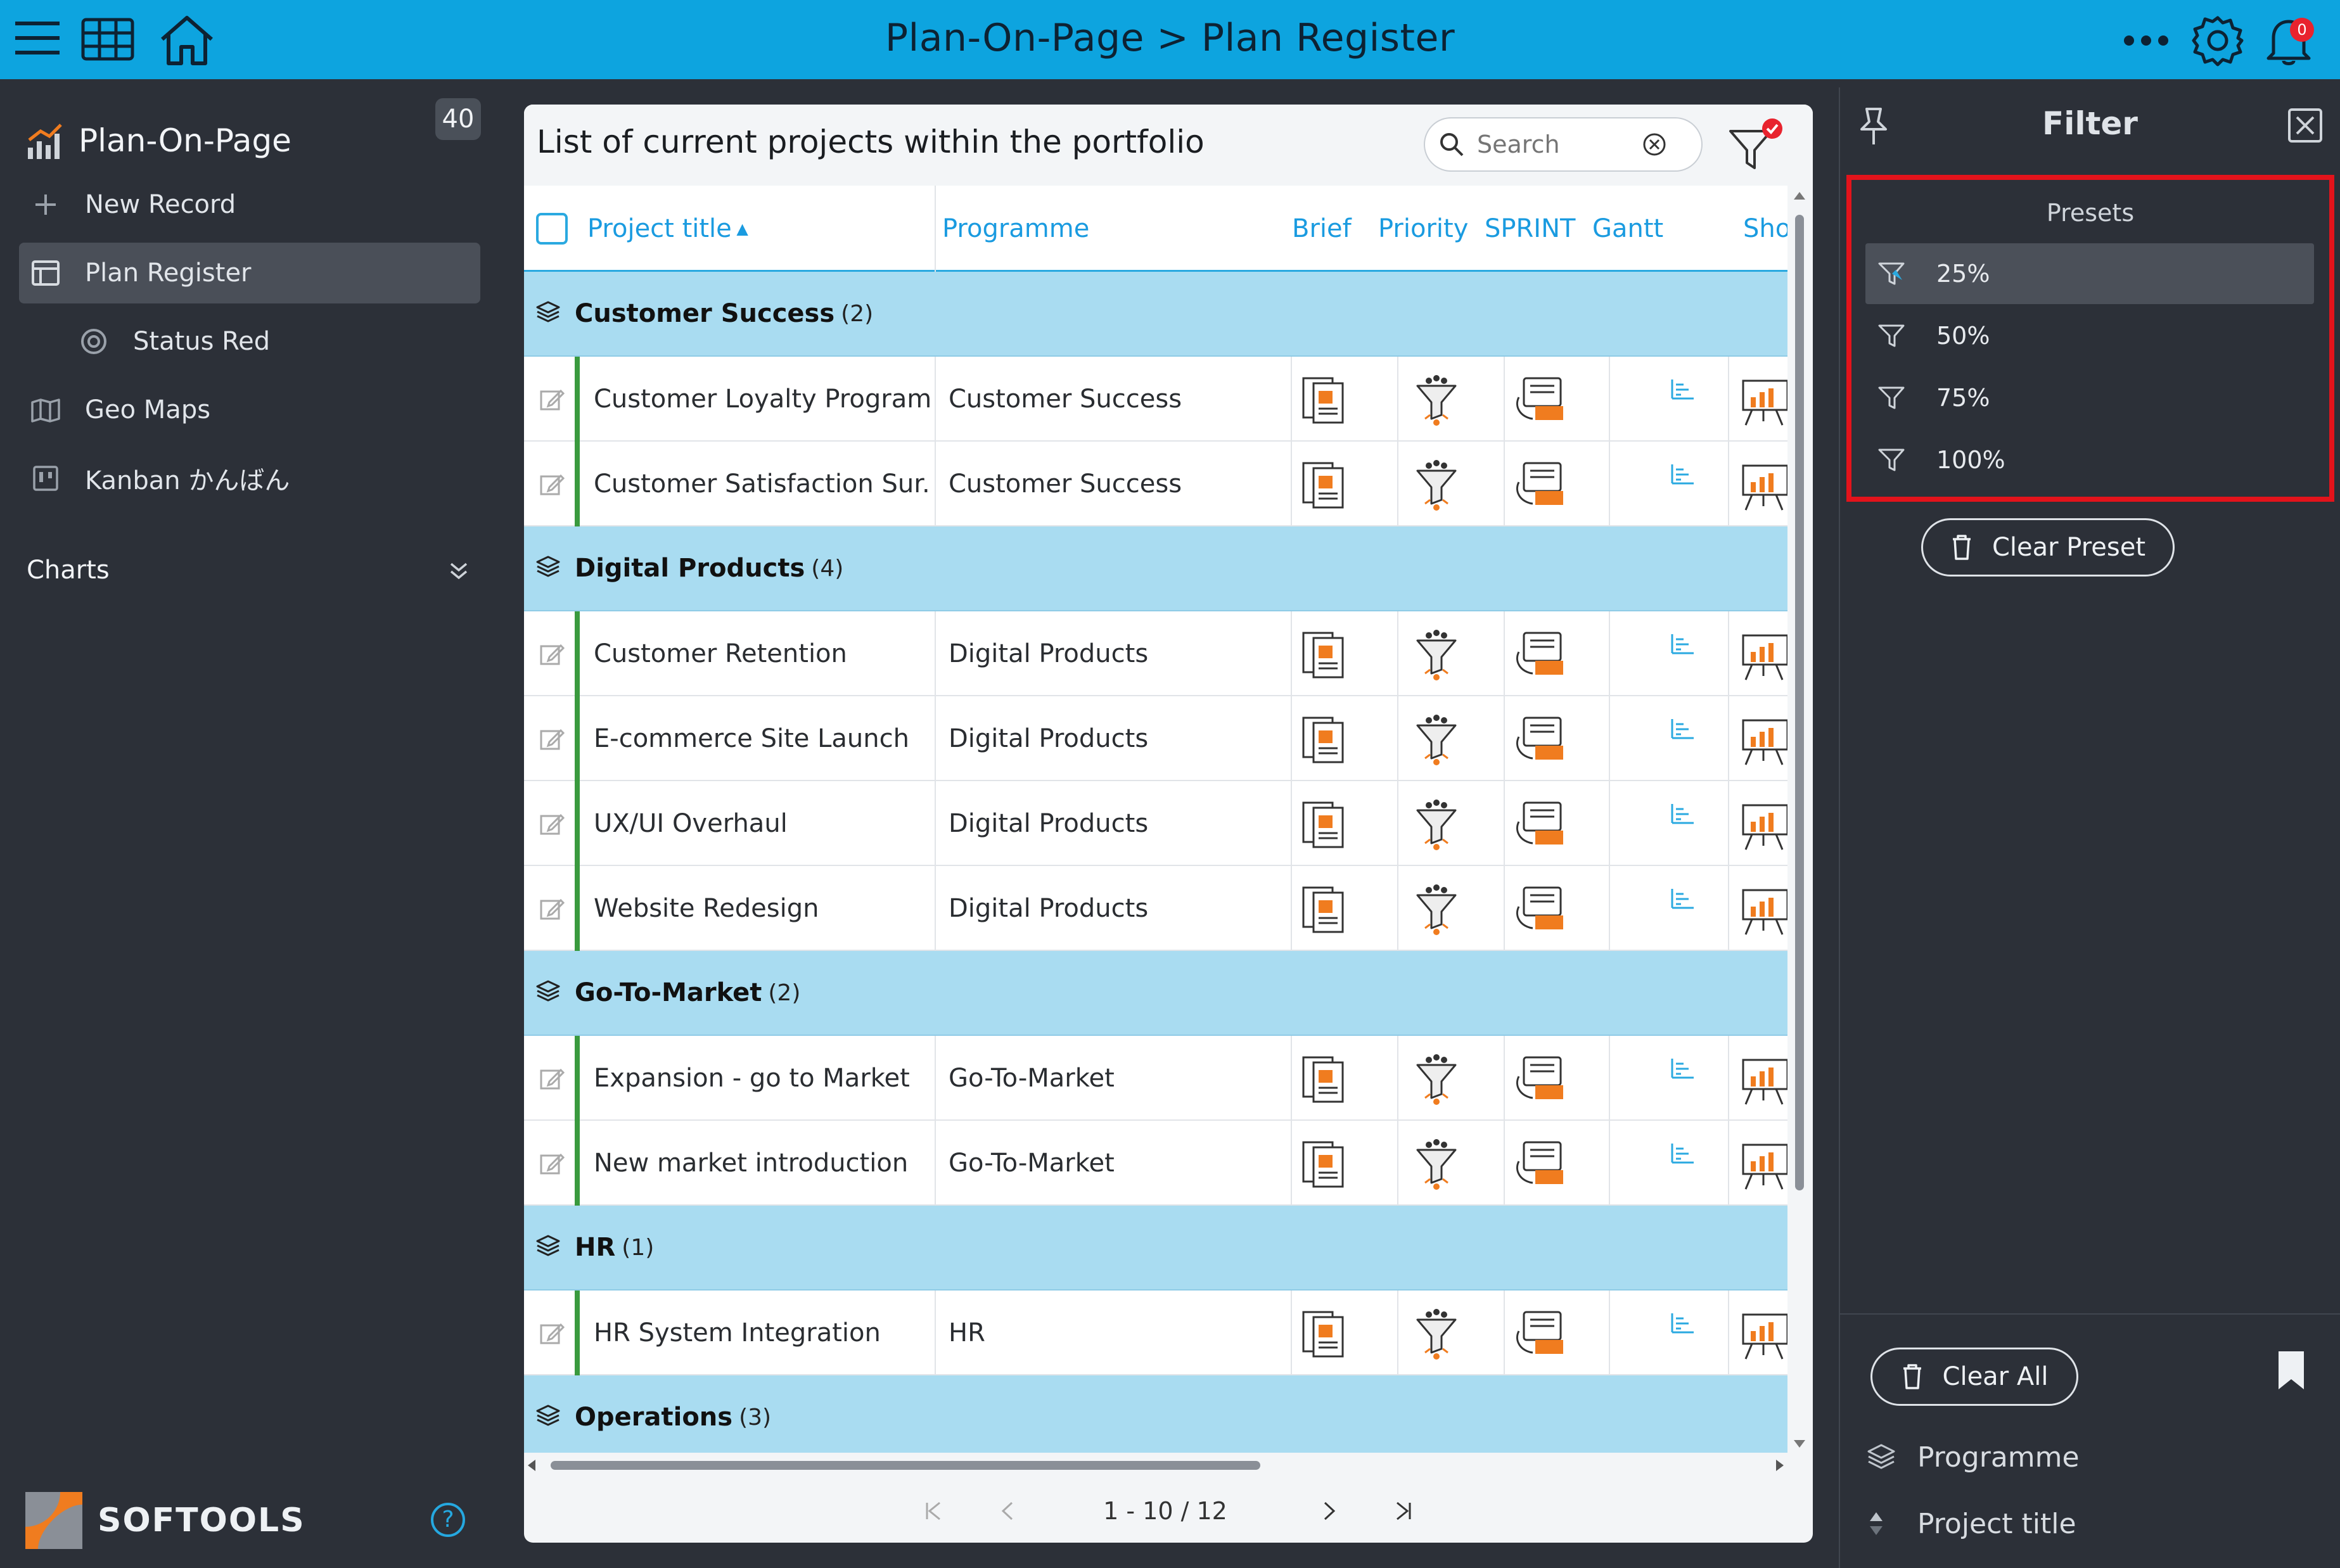 This screenshot has width=2340, height=1568. What do you see at coordinates (2146, 40) in the screenshot?
I see `more-icon` at bounding box center [2146, 40].